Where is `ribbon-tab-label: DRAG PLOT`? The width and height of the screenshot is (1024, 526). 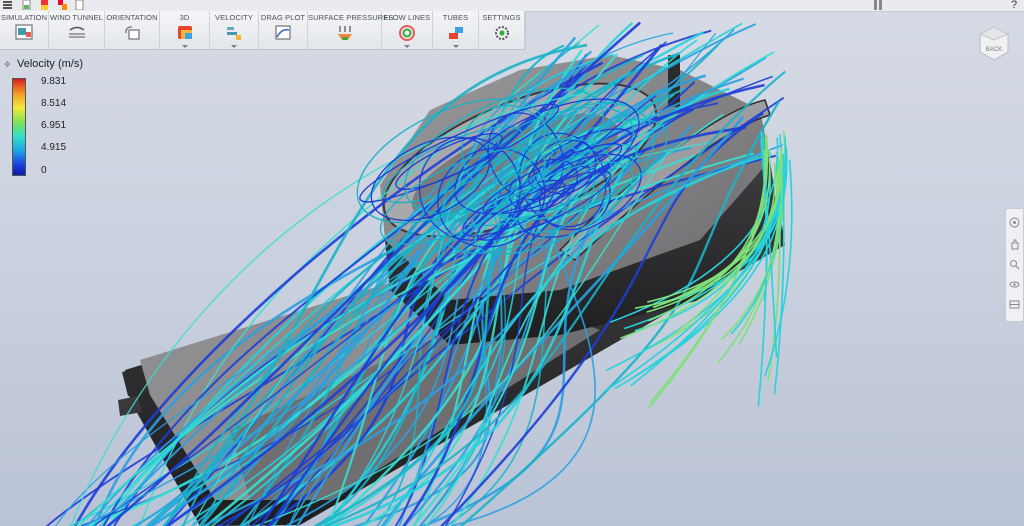
ribbon-tab-label: DRAG PLOT is located at coordinates (283, 17).